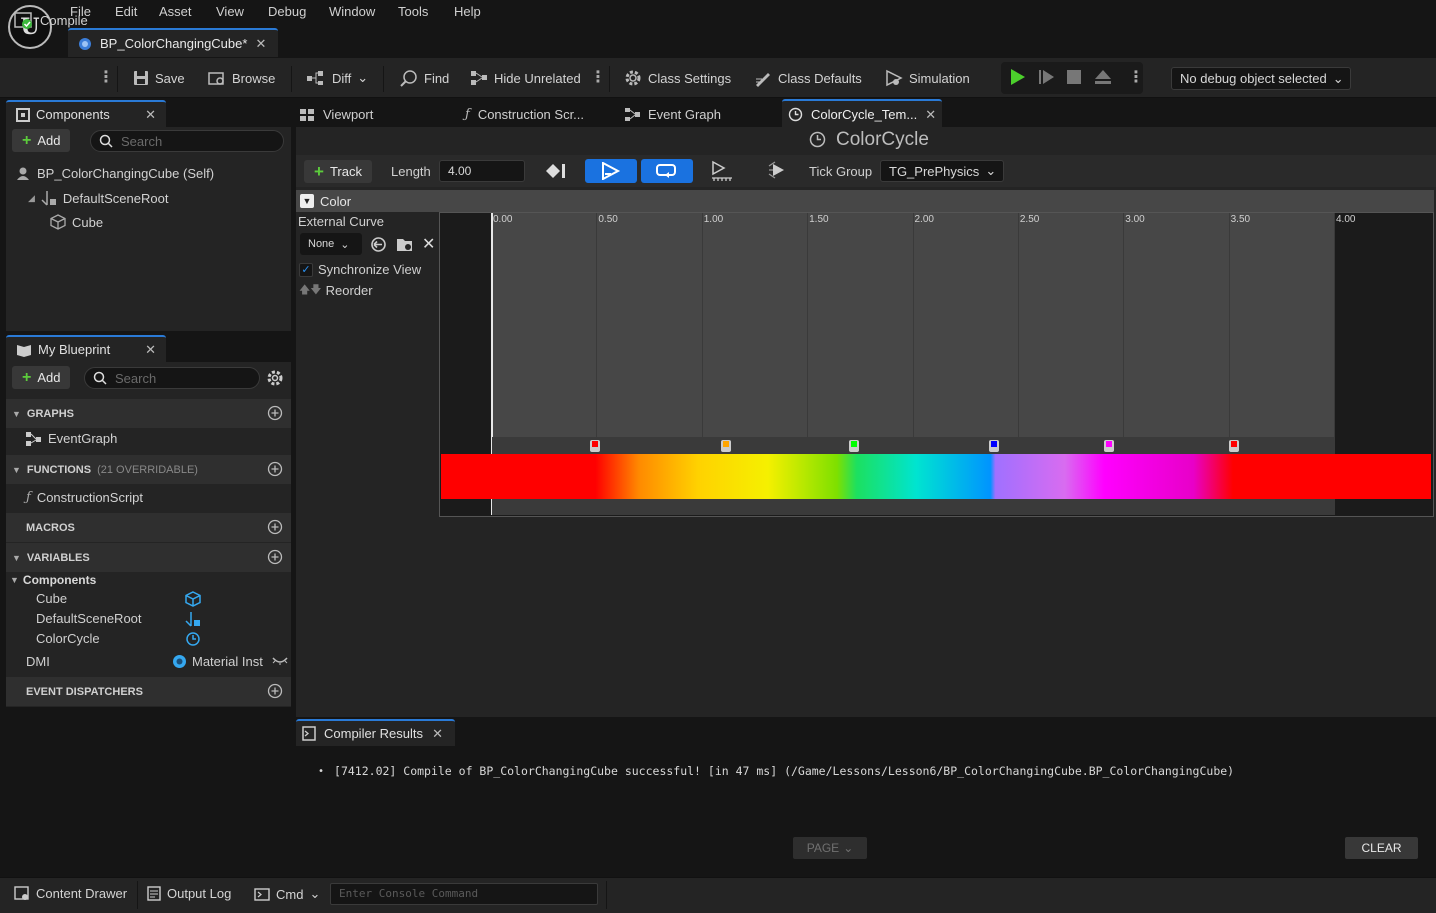 This screenshot has width=1436, height=913. I want to click on browse-curve-icon, so click(405, 244).